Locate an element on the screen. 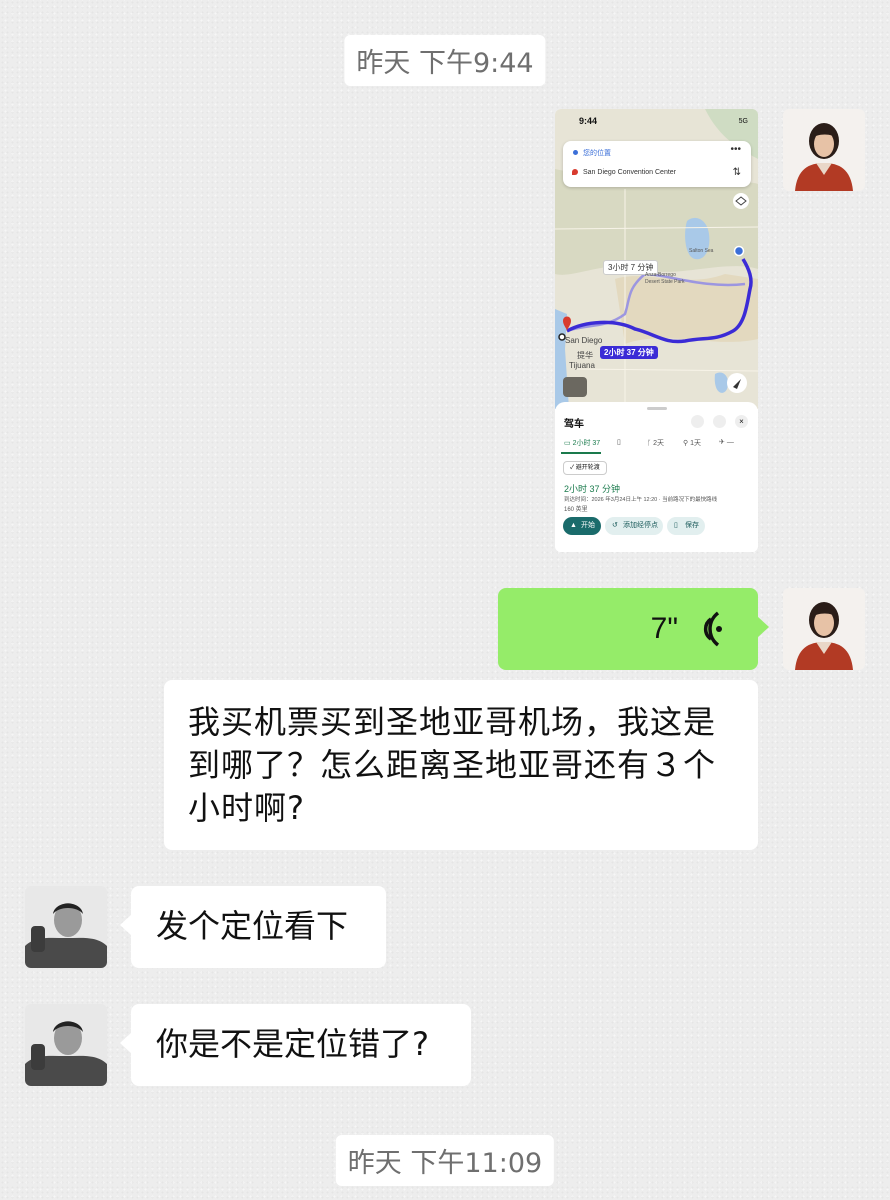  question-message-bubble: 我买机票买到圣地亚哥机场，我这是到哪了？怎么距离圣地亚哥还有３个小时啊? is located at coordinates (461, 765).